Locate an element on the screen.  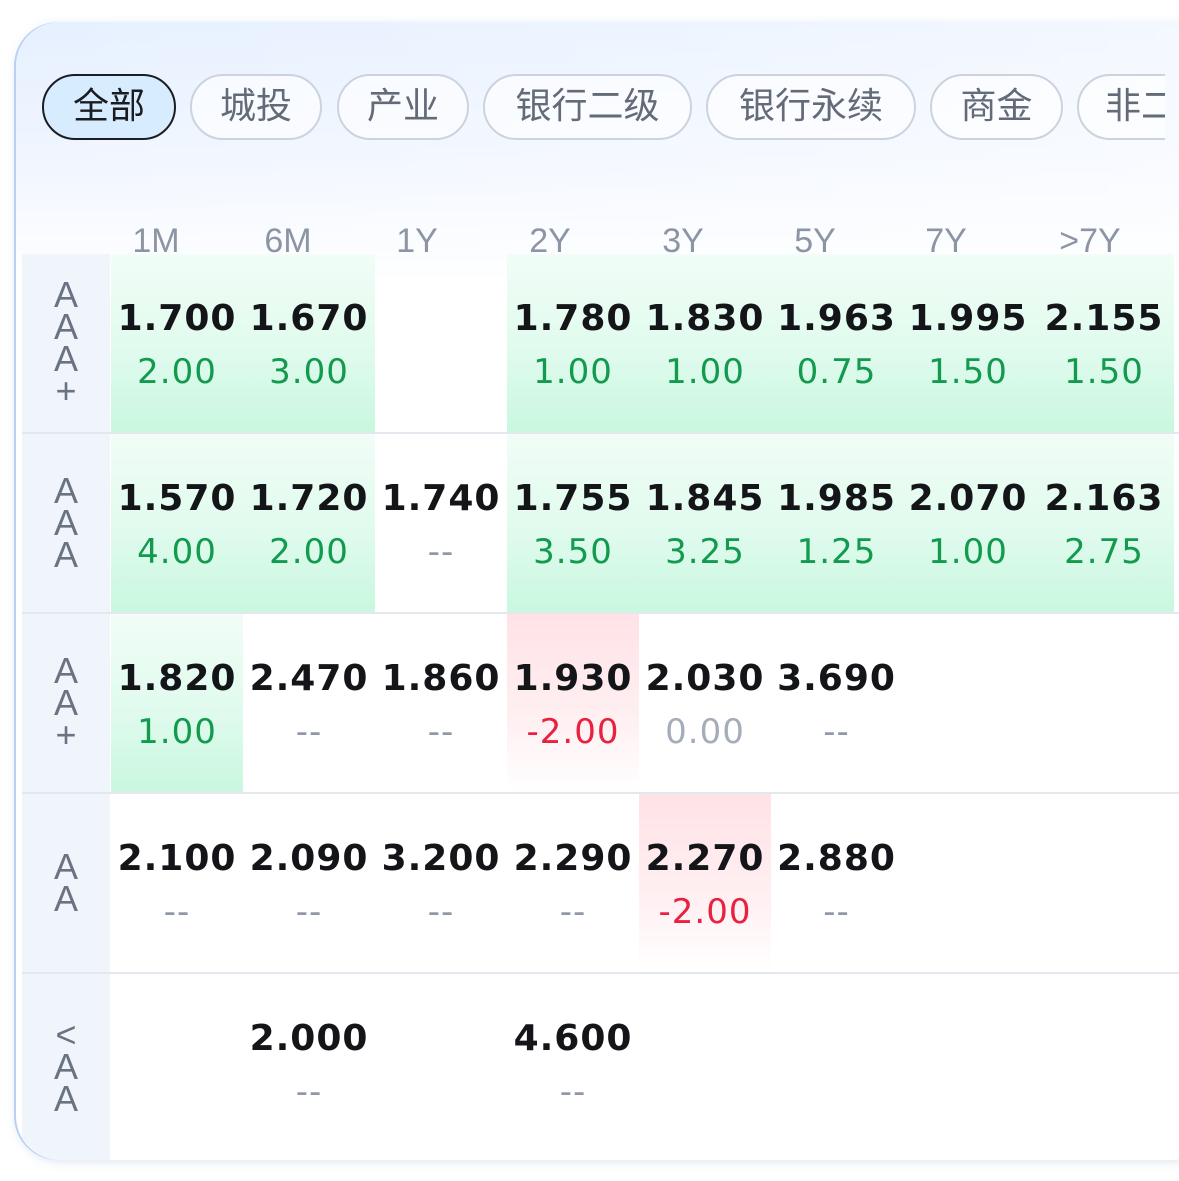
yield-value: 1.995 is located at coordinates (968, 318).